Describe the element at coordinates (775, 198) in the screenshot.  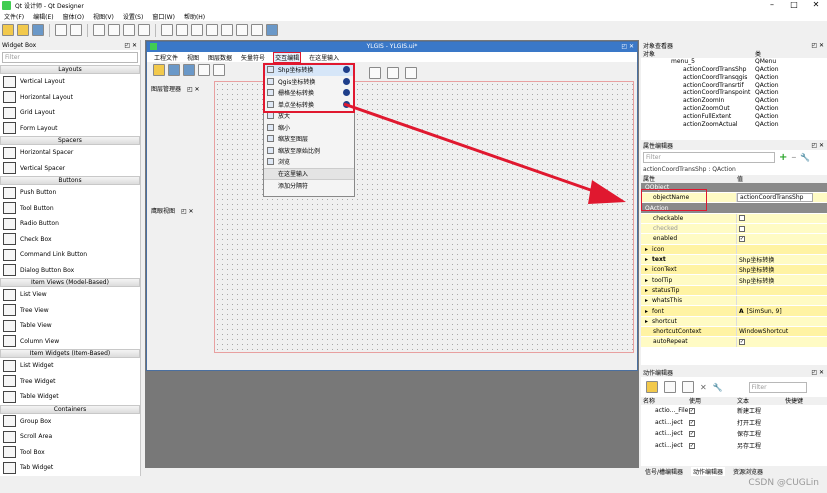
I see `property-value: actionCoordTransShp` at that location.